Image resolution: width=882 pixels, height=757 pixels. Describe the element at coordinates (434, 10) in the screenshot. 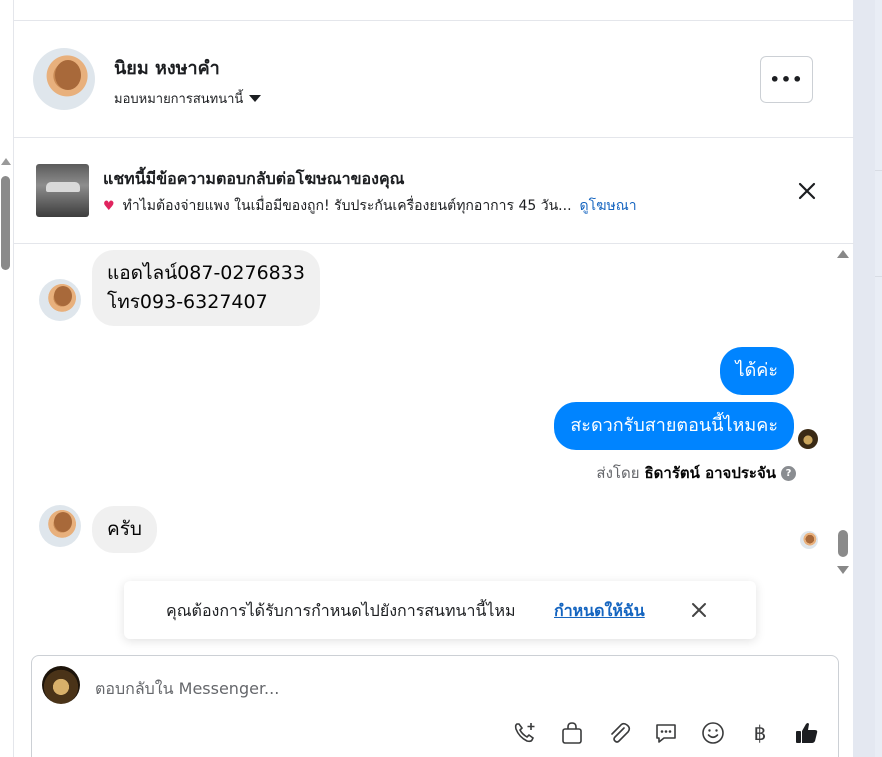

I see `top-bar` at that location.